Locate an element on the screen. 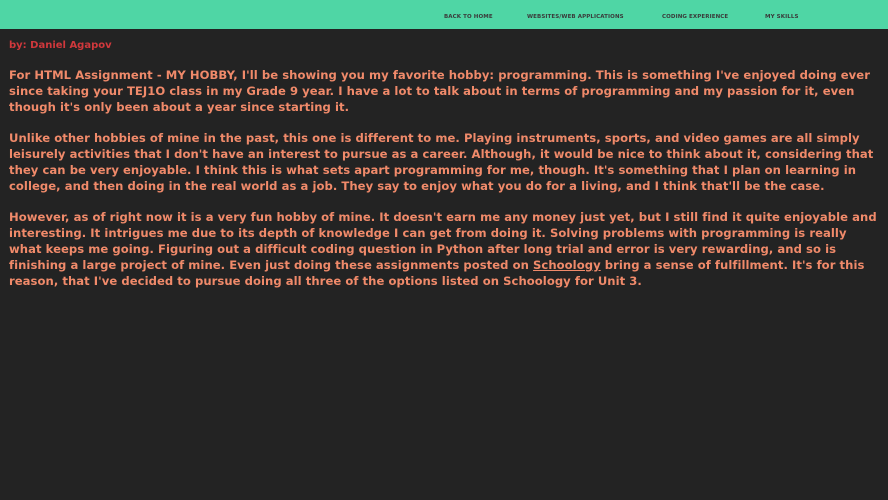 The image size is (888, 500). schoology-link: Schoology is located at coordinates (567, 265).